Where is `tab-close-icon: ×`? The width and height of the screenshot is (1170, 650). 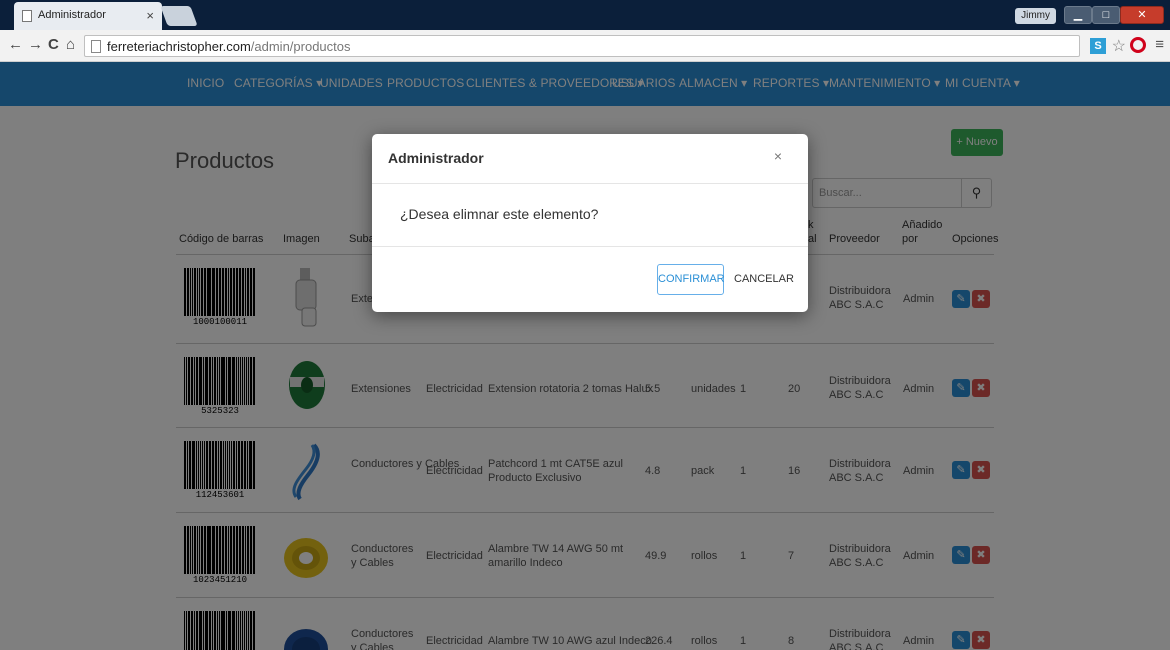
tab-close-icon: × is located at coordinates (150, 15).